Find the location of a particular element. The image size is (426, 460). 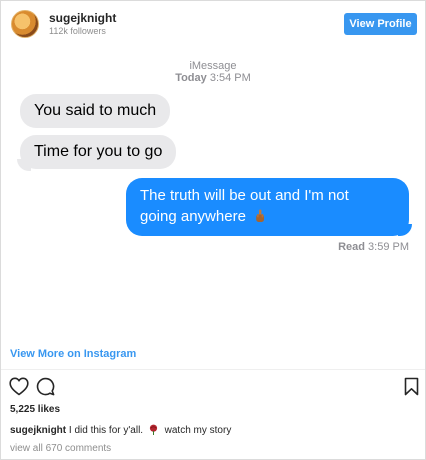

view-all-comments-link: view all 670 comments is located at coordinates (60, 448).